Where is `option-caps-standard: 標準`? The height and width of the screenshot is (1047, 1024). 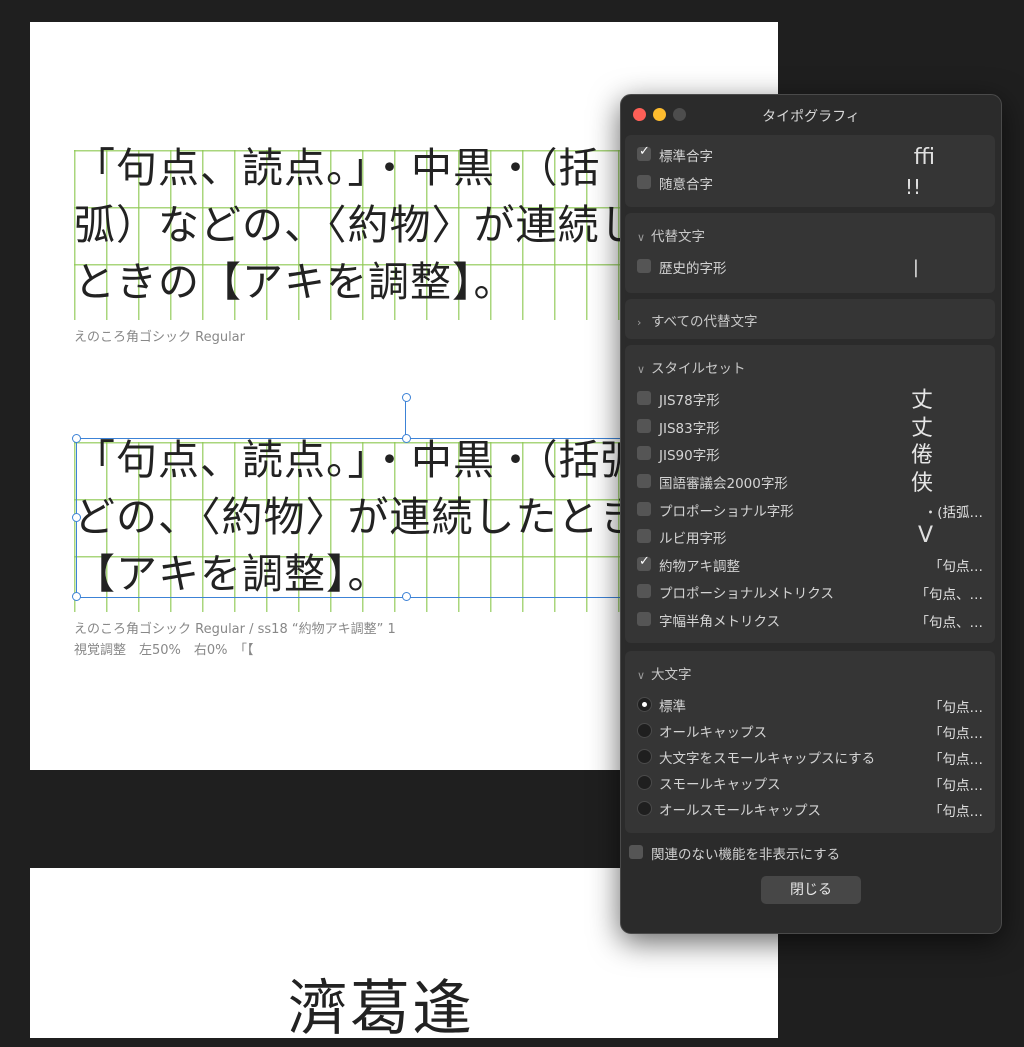 option-caps-standard: 標準 is located at coordinates (767, 705).